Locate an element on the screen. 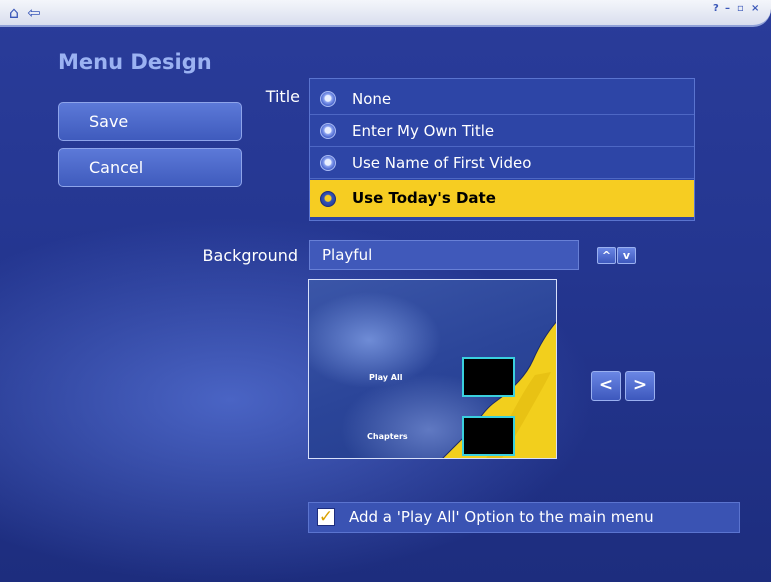 Image resolution: width=771 pixels, height=582 pixels. chevron-left-icon: < is located at coordinates (606, 385).